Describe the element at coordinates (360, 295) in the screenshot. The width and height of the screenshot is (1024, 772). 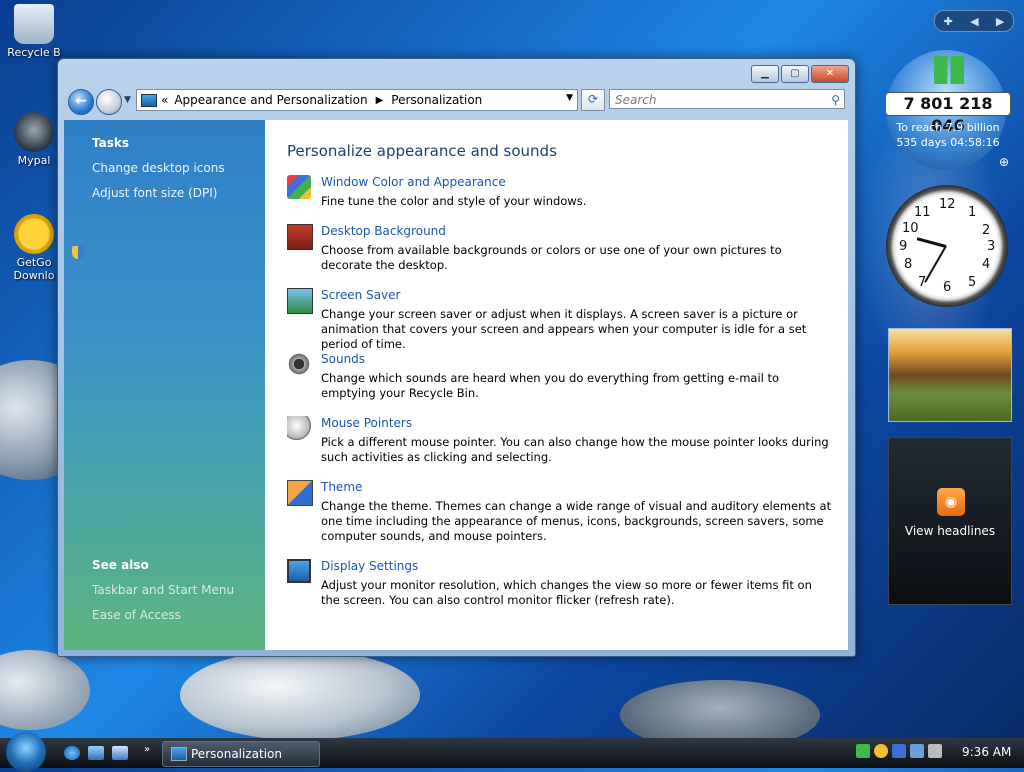
I see `screen-saver-link: Screen Saver` at that location.